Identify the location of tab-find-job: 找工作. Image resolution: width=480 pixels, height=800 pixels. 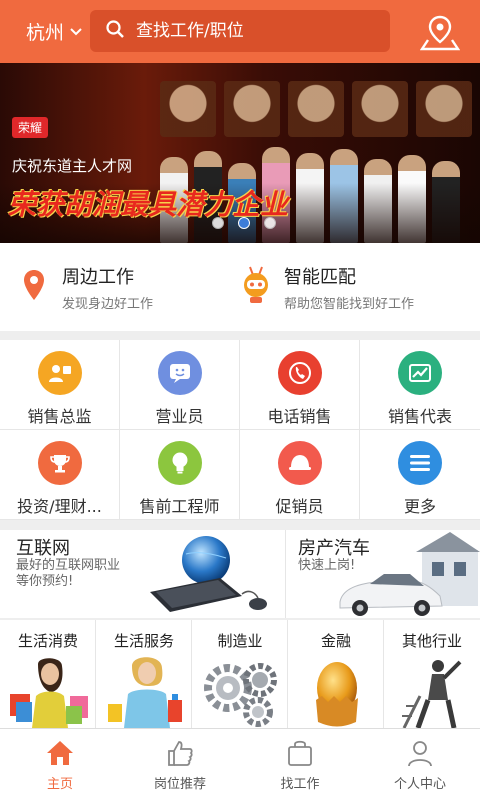
(300, 764).